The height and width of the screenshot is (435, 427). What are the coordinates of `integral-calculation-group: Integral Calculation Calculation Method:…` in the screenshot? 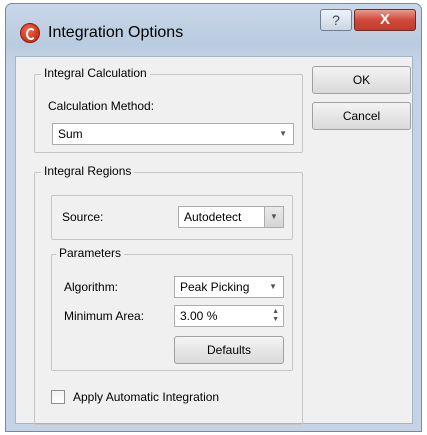 It's located at (168, 109).